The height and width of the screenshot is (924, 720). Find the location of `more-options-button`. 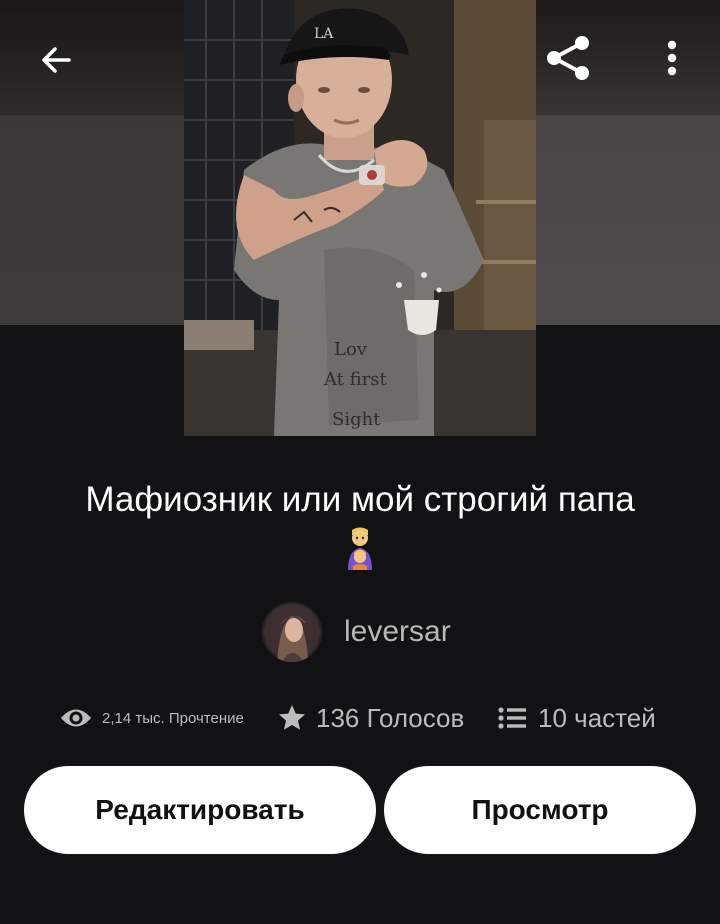

more-options-button is located at coordinates (672, 58).